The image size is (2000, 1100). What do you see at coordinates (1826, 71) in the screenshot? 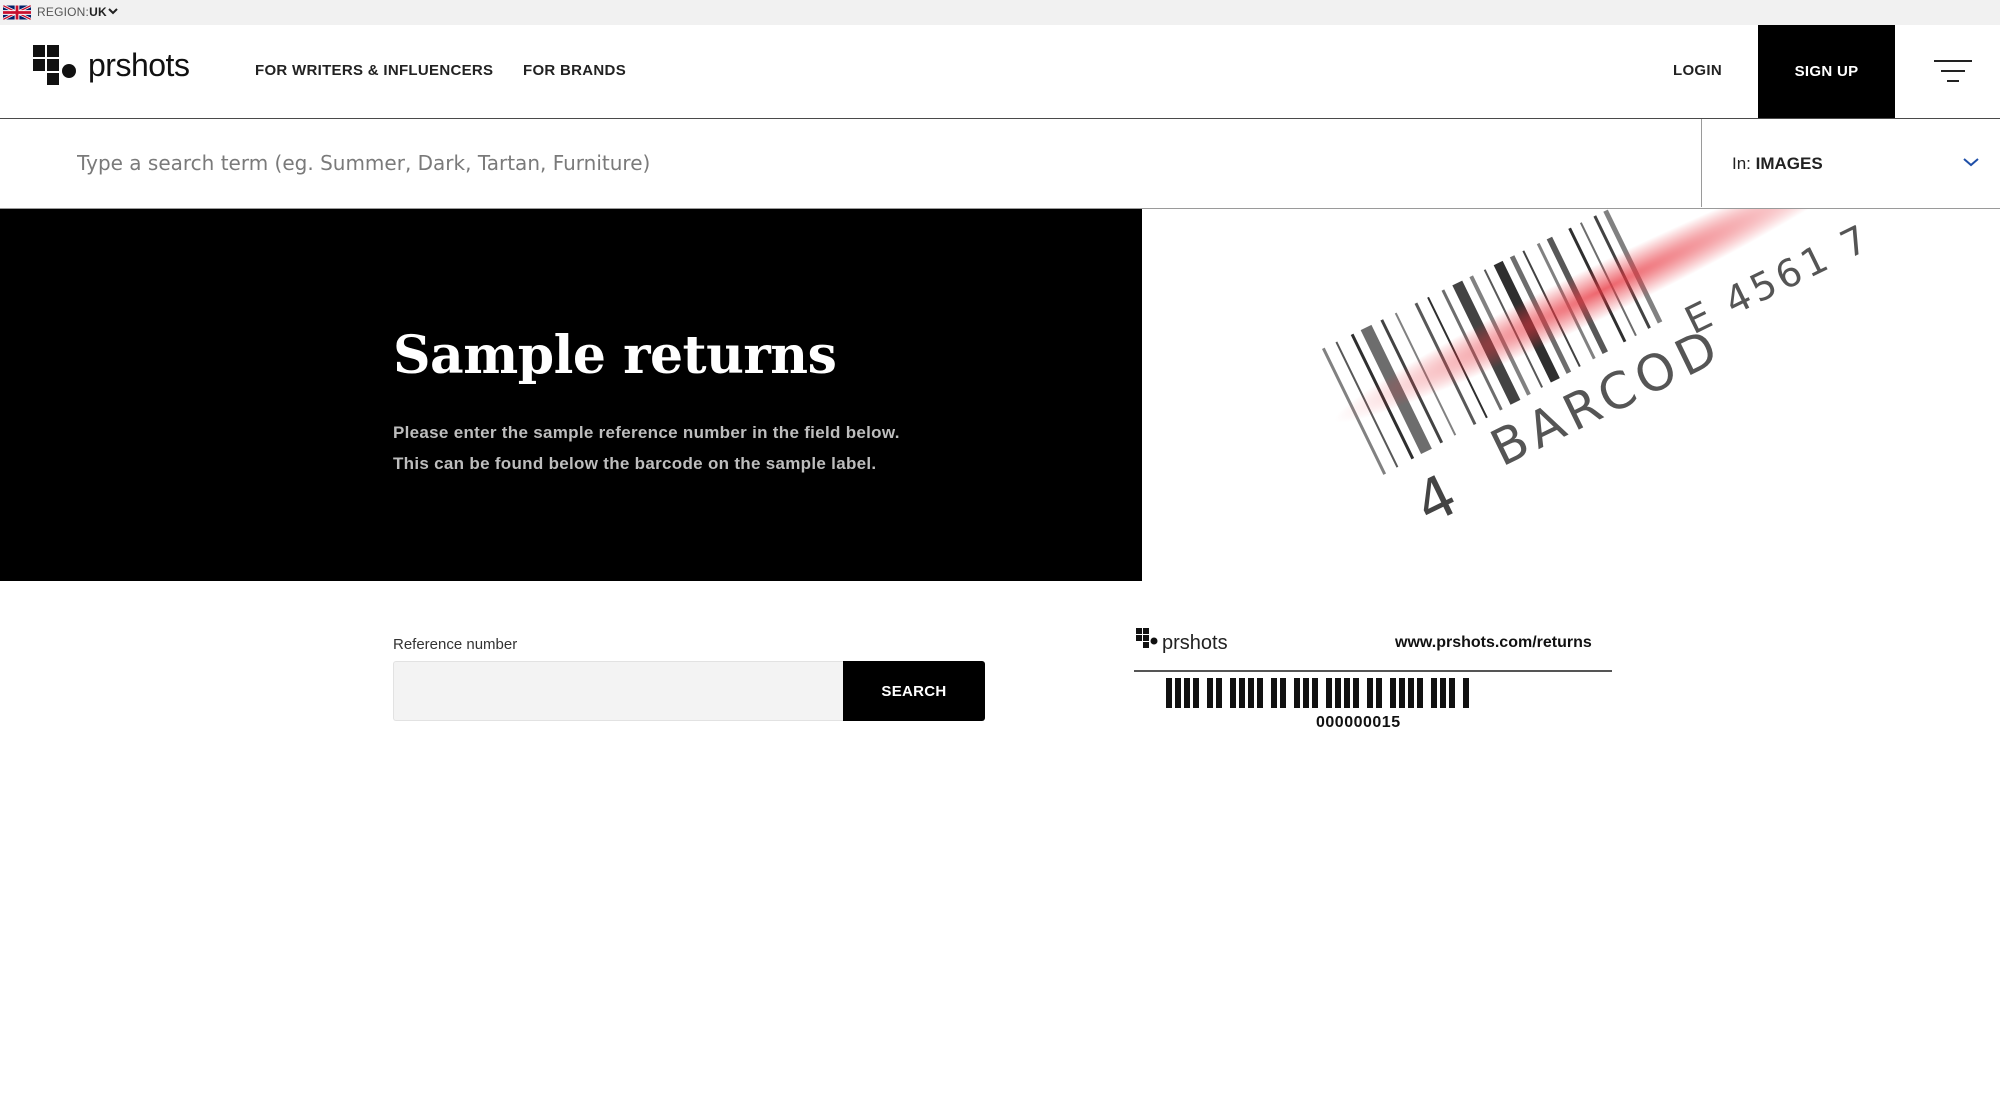
I see `signup-button: SIGN UP` at bounding box center [1826, 71].